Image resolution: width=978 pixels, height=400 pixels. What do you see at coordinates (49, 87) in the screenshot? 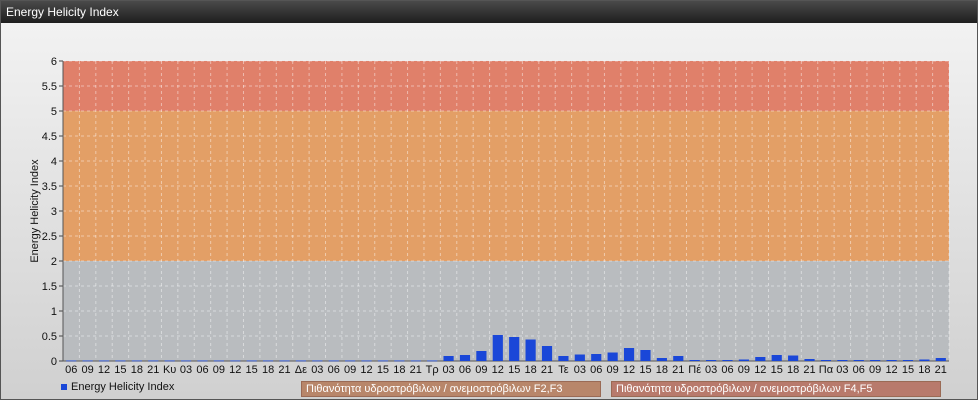
I see `y-tick-label: 5.5` at bounding box center [49, 87].